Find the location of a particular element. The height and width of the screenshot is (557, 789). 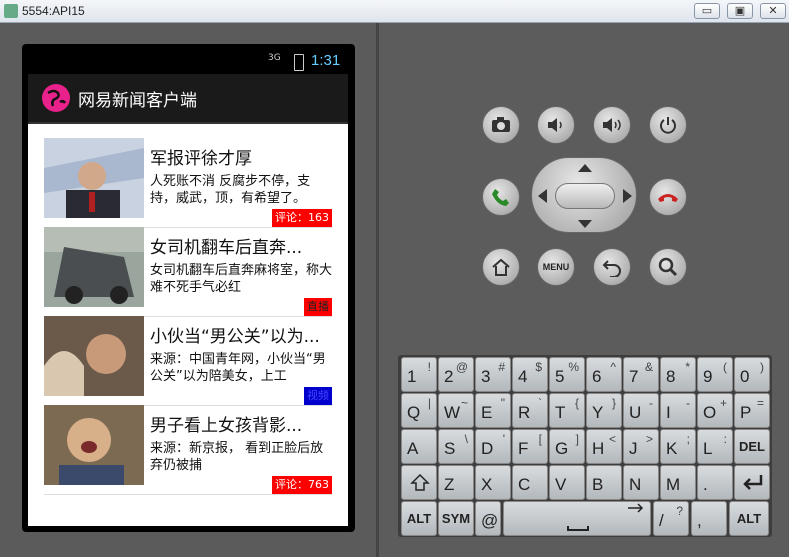

app-action-bar: 网易新闻客户端 is located at coordinates (188, 99).